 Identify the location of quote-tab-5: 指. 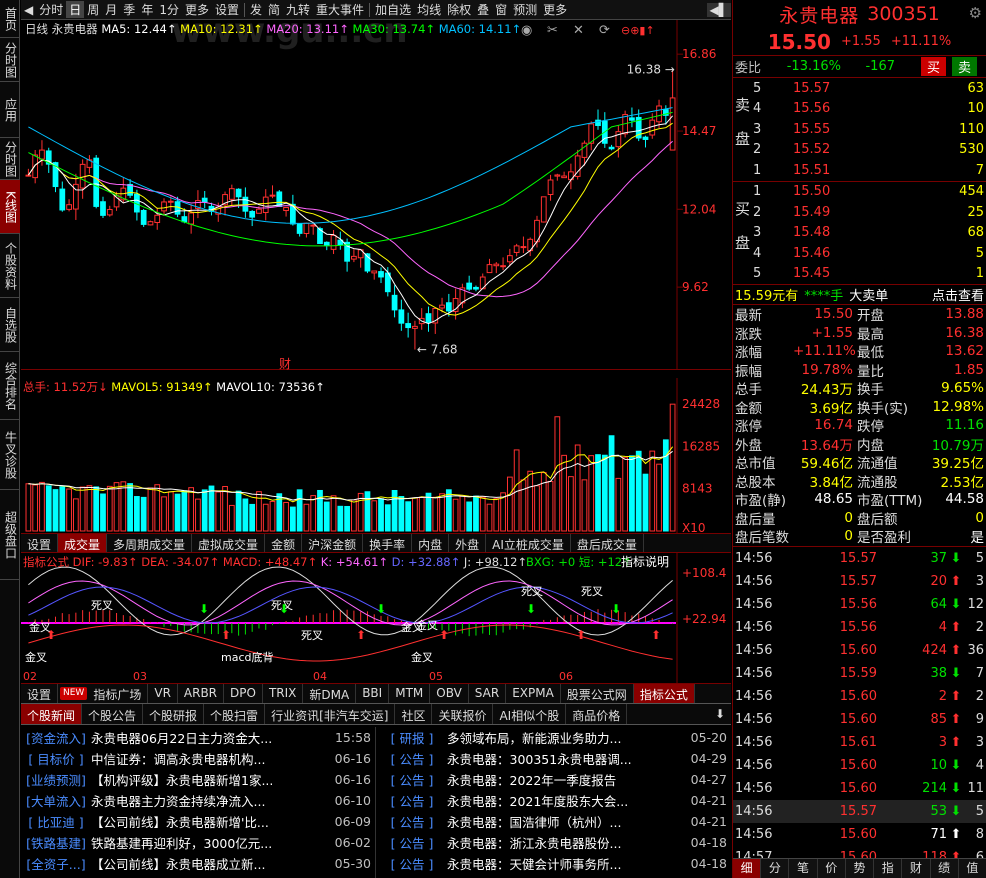
(888, 868).